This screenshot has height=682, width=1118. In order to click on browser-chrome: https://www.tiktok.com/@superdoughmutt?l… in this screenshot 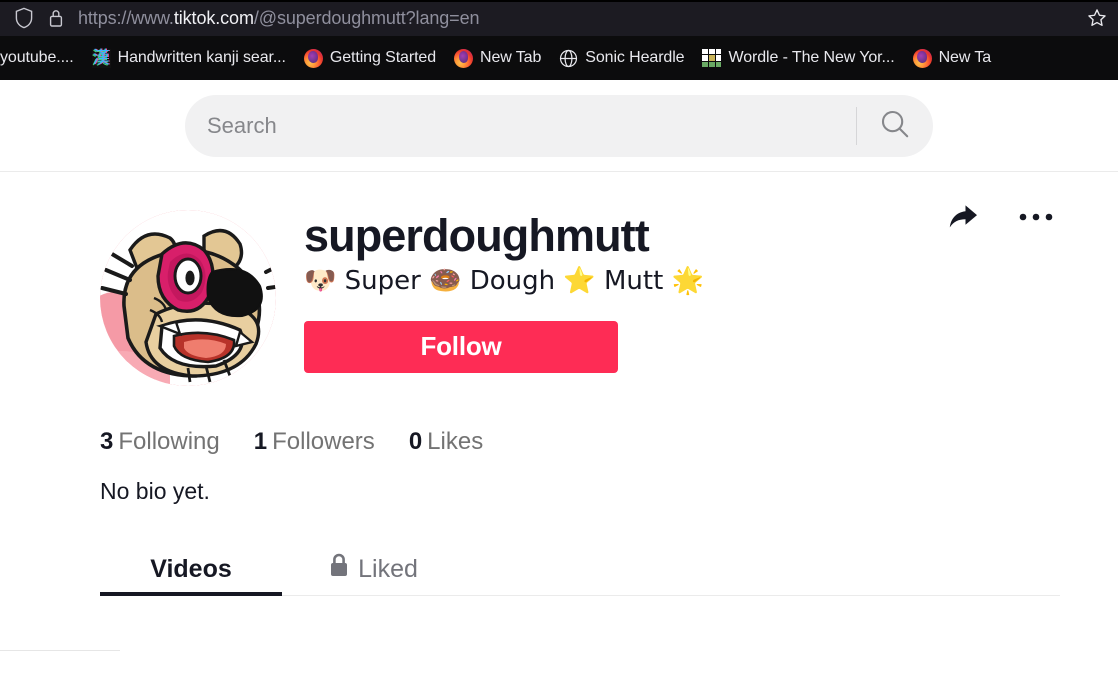, I will do `click(559, 40)`.